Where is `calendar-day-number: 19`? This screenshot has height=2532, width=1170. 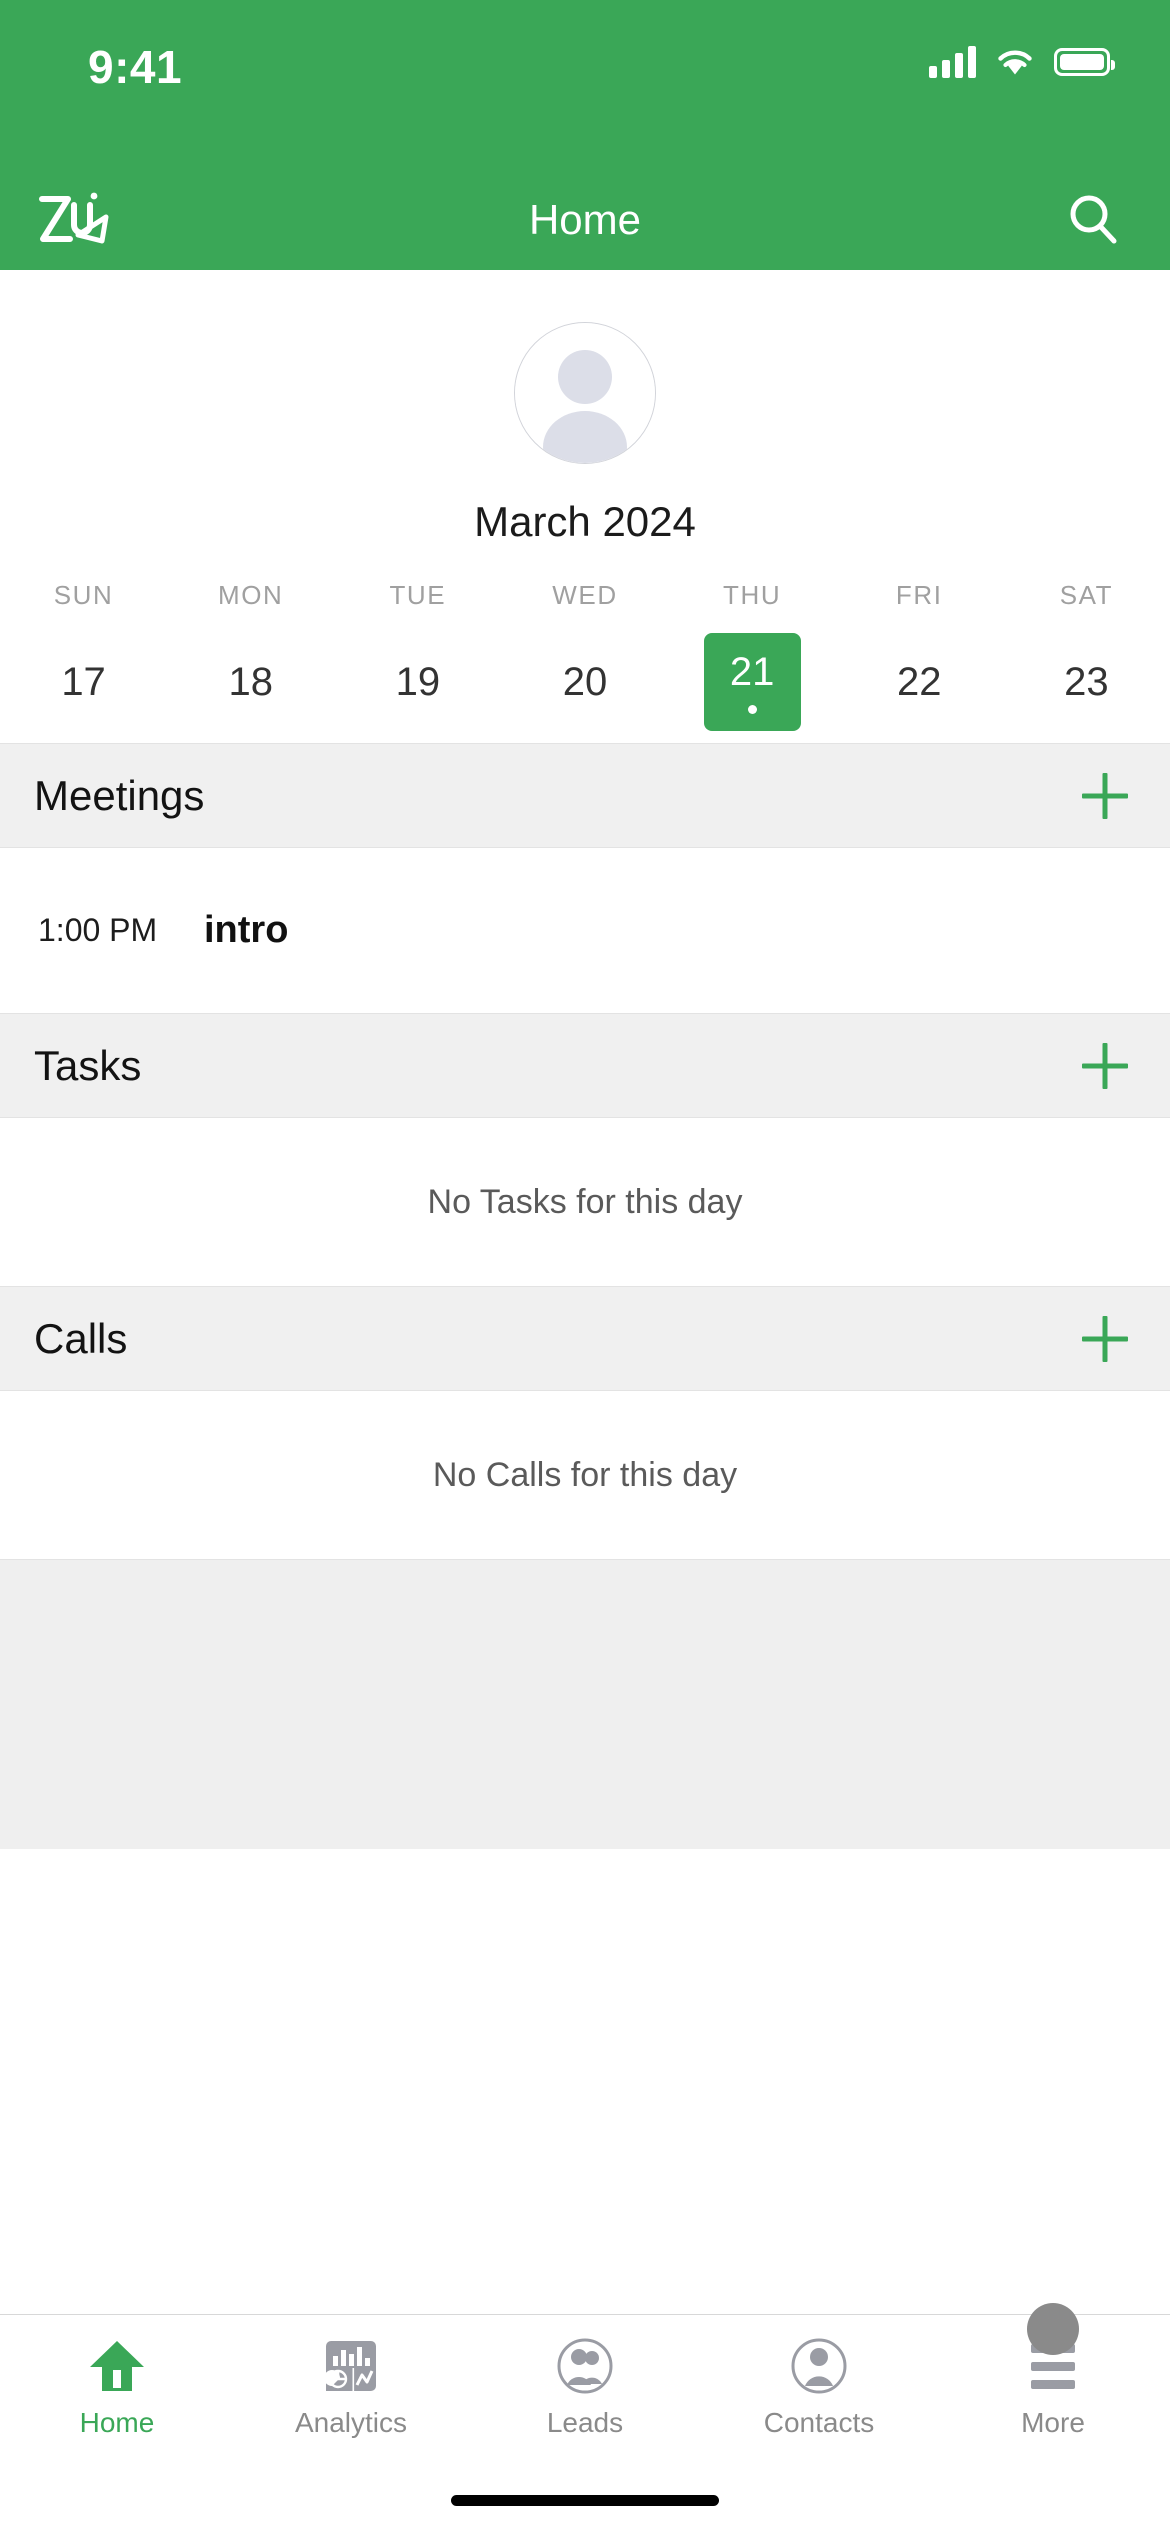
calendar-day-number: 19 is located at coordinates (418, 681).